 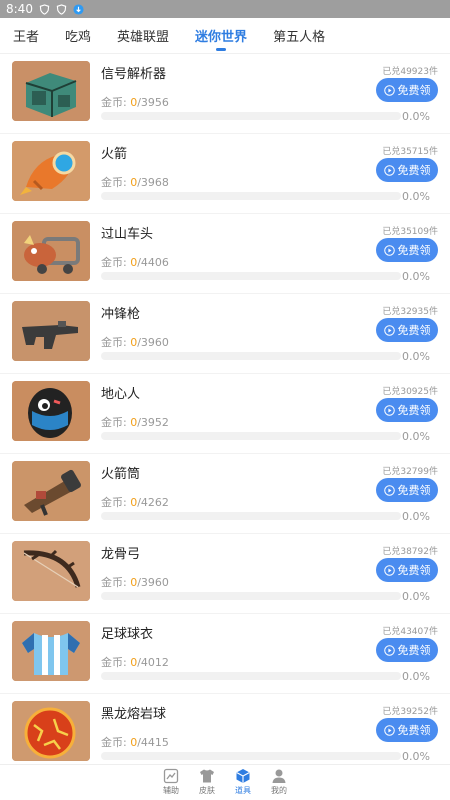 What do you see at coordinates (171, 790) in the screenshot?
I see `nav-label: 辅助` at bounding box center [171, 790].